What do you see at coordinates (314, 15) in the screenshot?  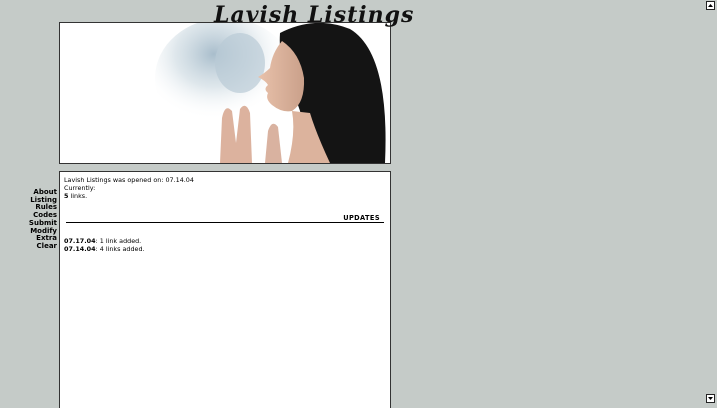 I see `site-logo: Lavish Listings` at bounding box center [314, 15].